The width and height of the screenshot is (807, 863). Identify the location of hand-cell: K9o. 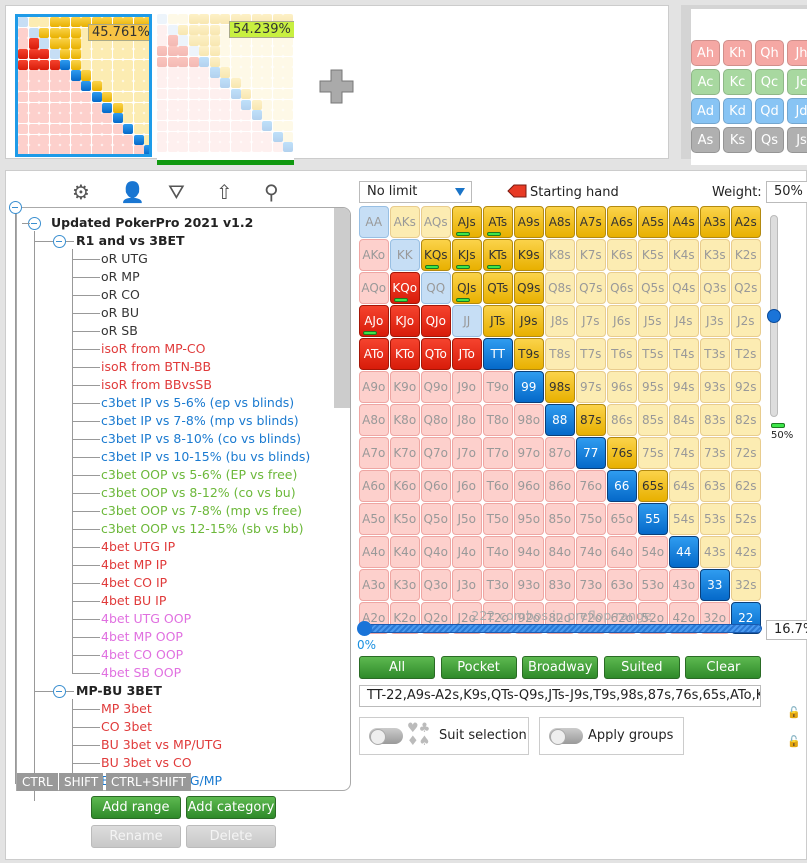
(405, 387).